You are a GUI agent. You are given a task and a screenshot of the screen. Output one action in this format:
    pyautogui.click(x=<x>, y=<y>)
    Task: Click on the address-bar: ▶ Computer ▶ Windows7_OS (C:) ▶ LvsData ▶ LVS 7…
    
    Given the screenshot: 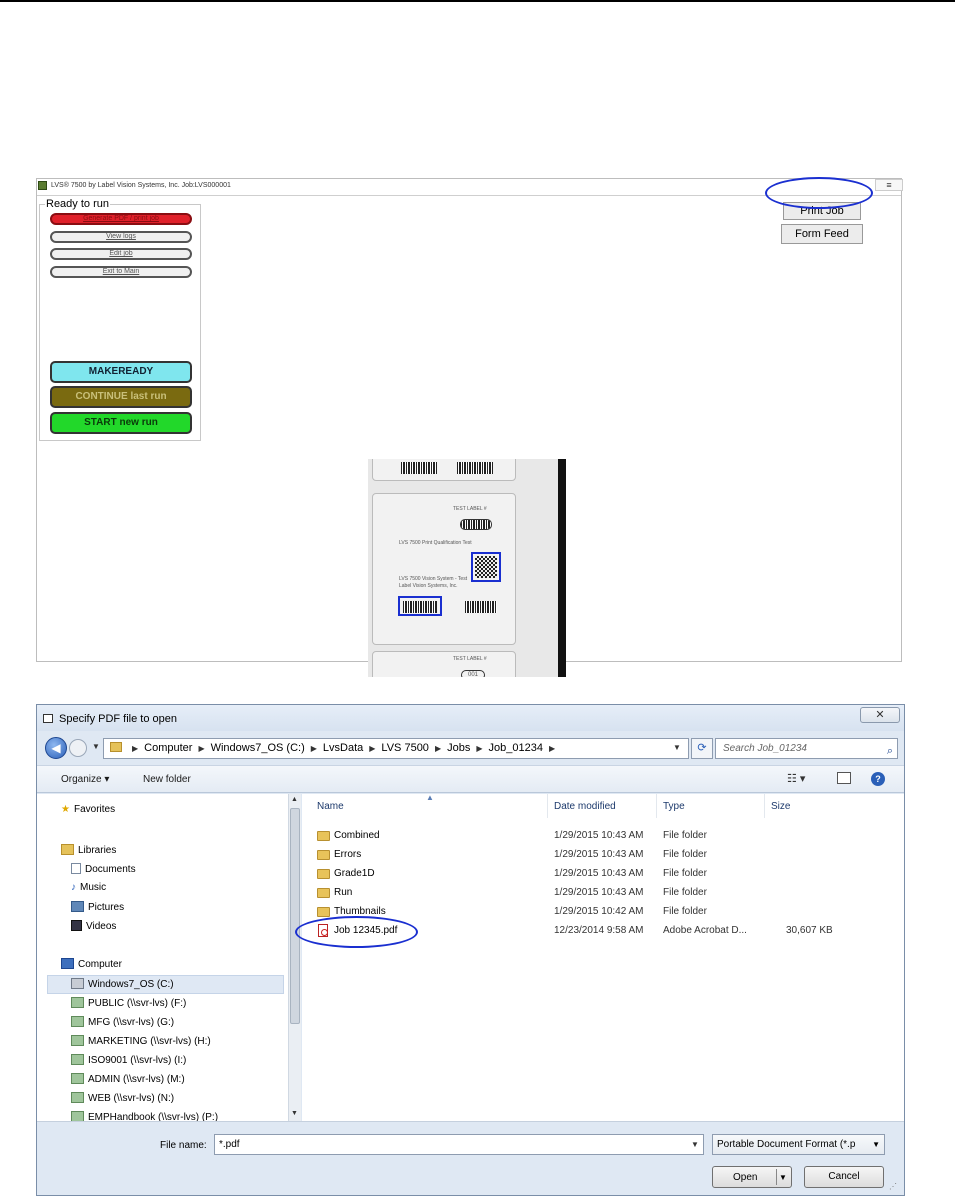 What is the action you would take?
    pyautogui.click(x=396, y=748)
    